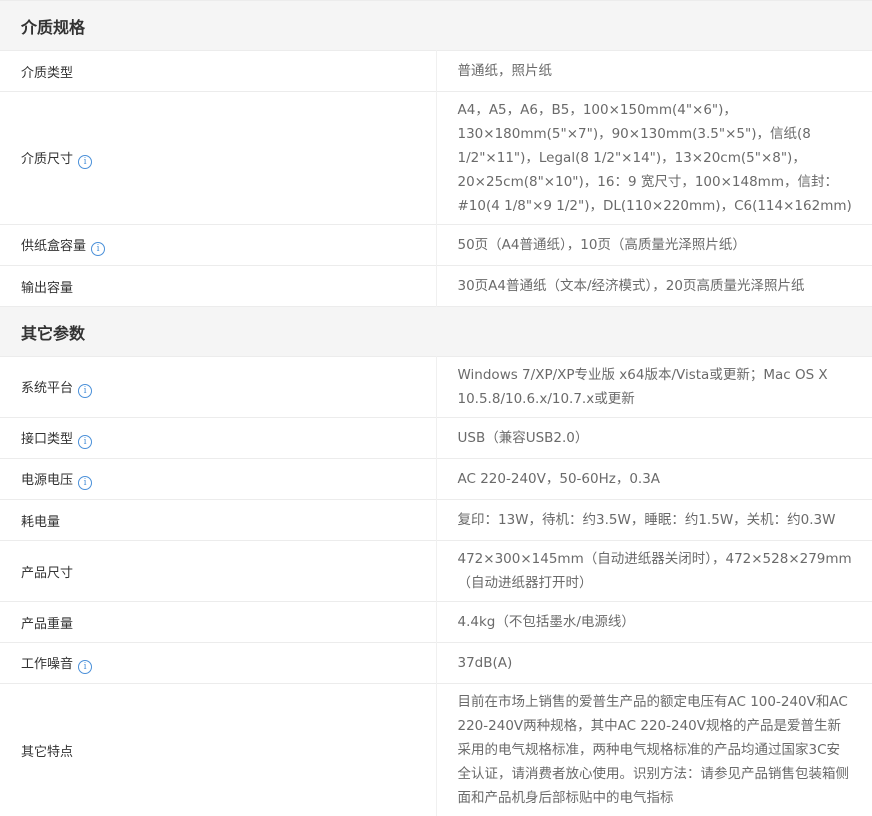 This screenshot has width=872, height=816. I want to click on spec-label: 输出容量, so click(47, 288).